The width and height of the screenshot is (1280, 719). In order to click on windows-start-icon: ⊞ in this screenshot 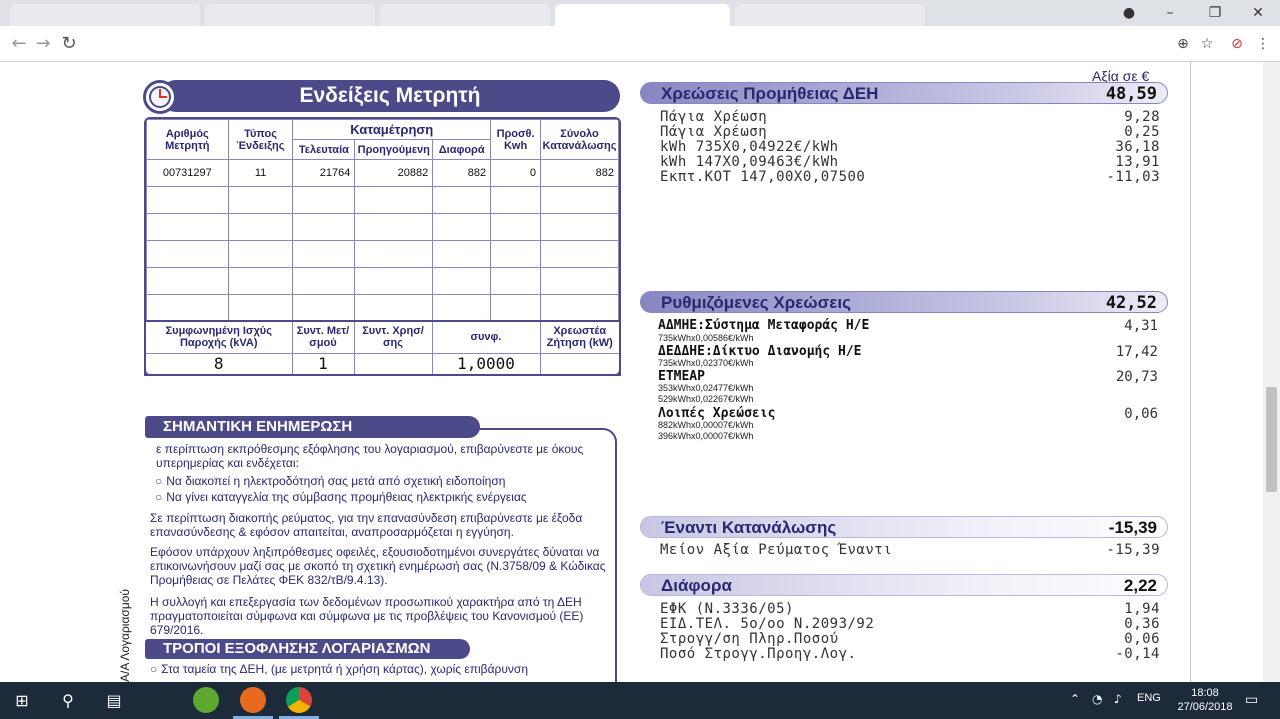, I will do `click(22, 701)`.